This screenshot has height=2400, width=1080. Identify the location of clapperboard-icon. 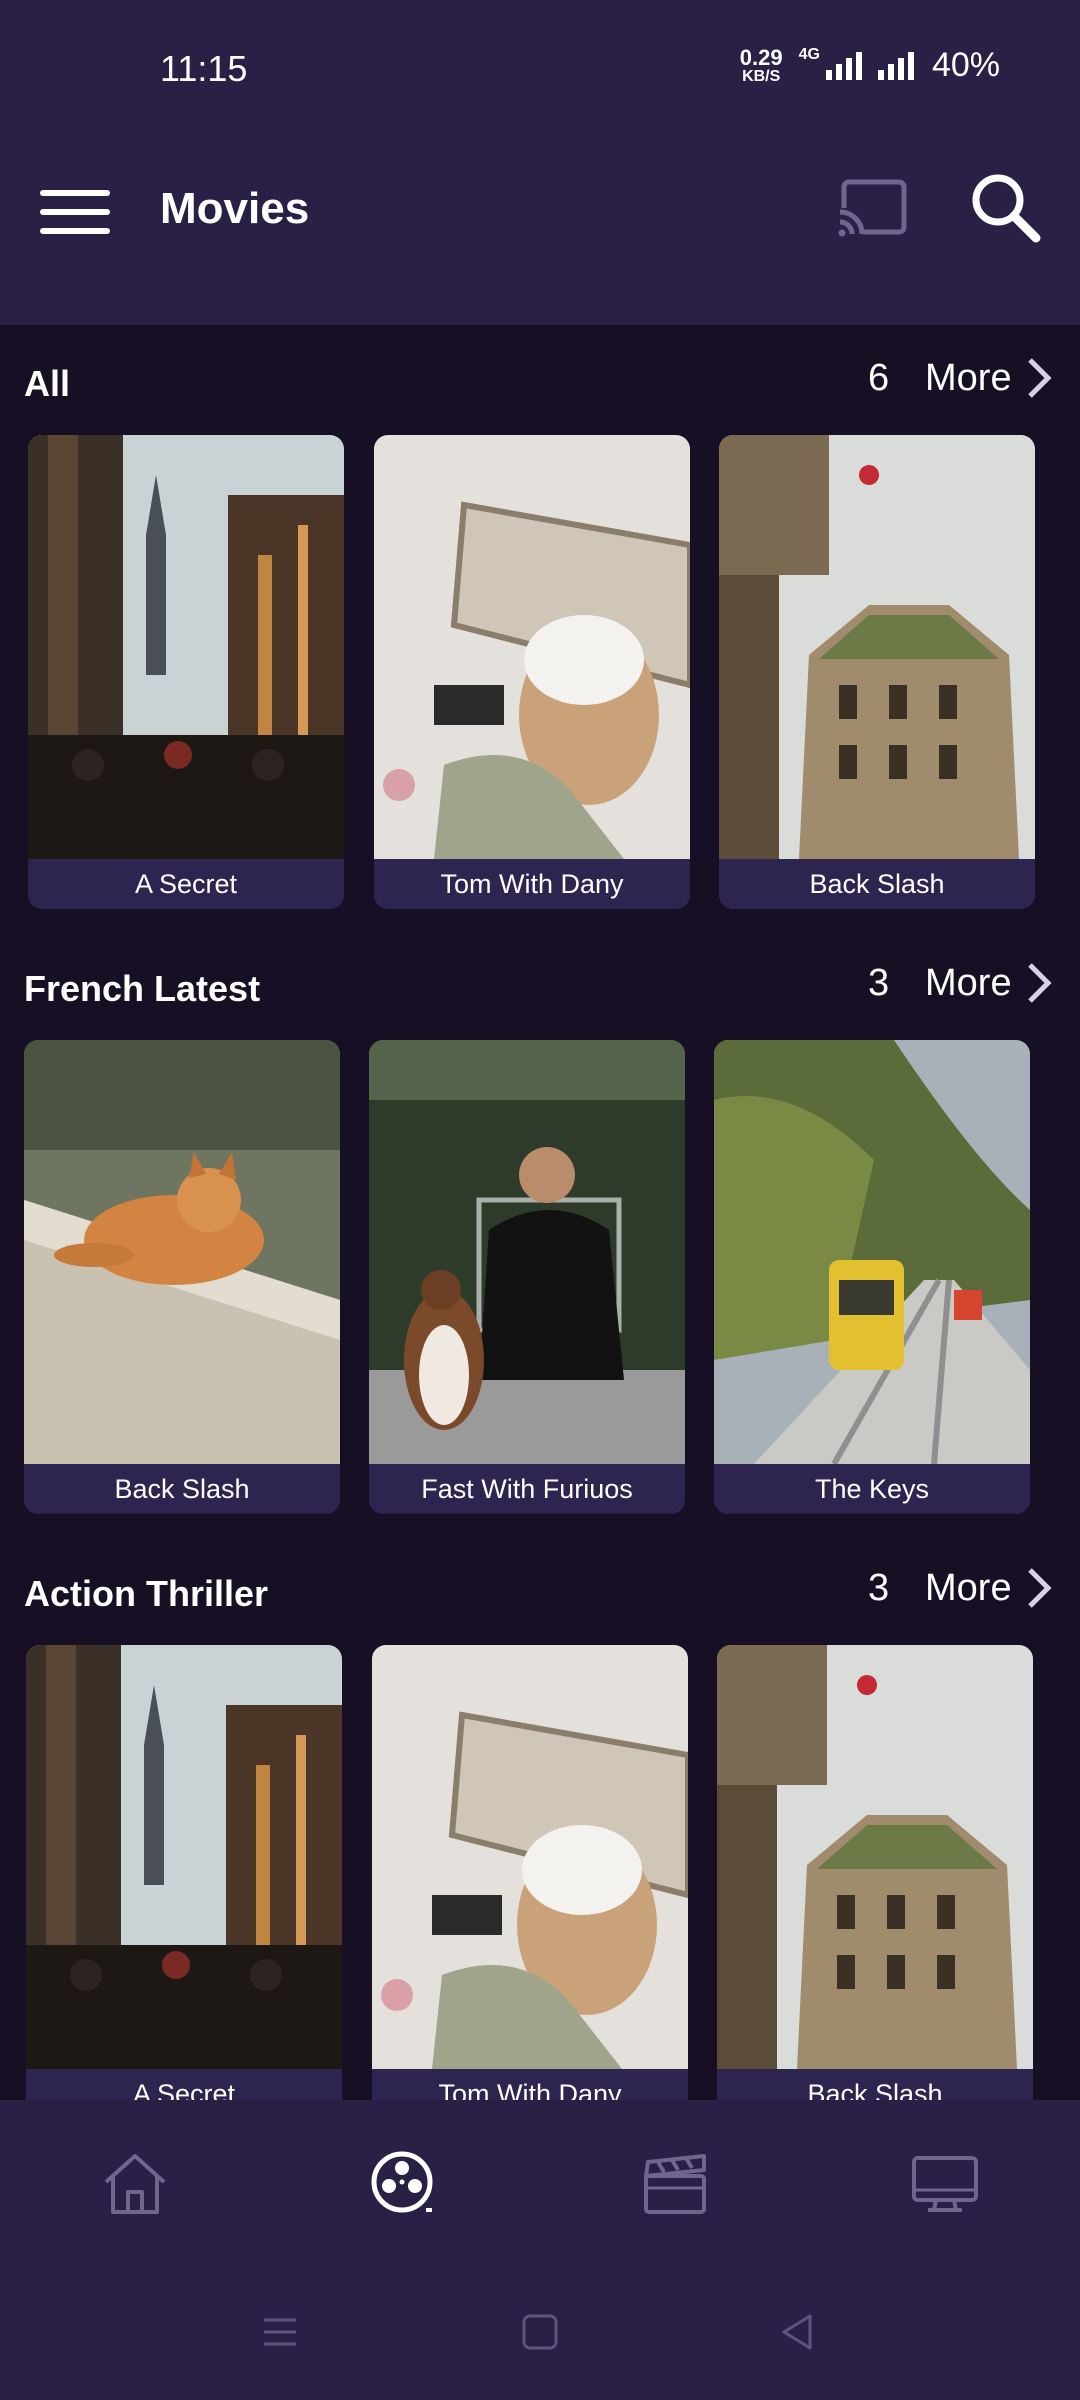
(675, 2183).